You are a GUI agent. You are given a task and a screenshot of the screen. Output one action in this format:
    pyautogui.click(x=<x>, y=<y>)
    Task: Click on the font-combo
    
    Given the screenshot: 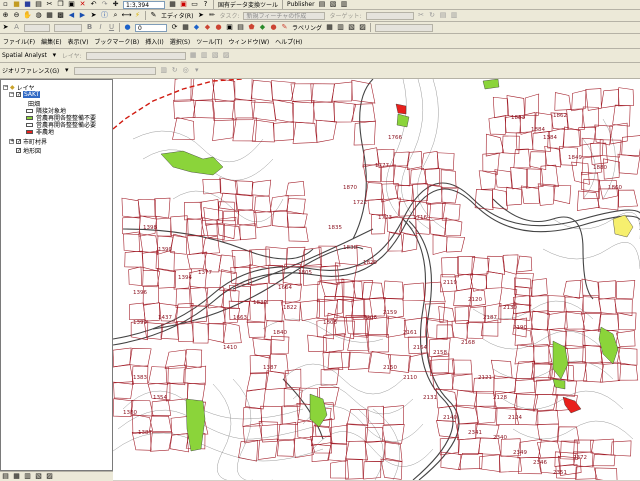 What is the action you would take?
    pyautogui.click(x=37, y=27)
    